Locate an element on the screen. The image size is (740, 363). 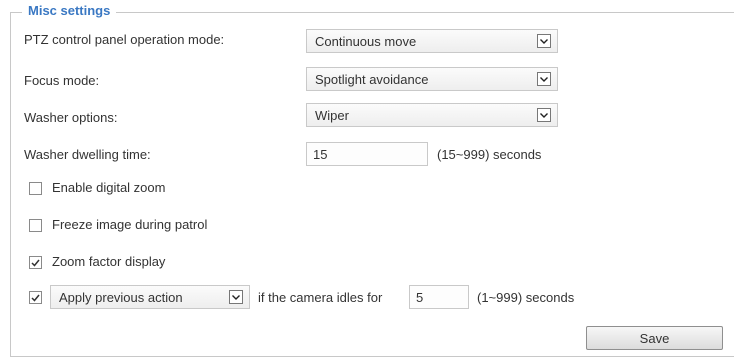
ptz-mode-select: Continuous move is located at coordinates (432, 41).